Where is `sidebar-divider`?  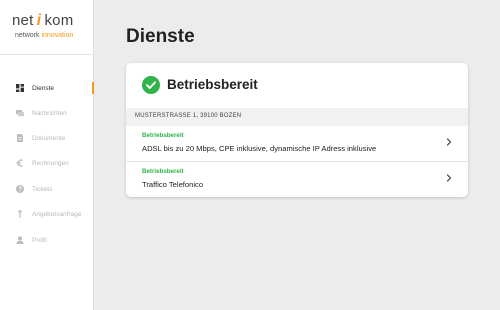 sidebar-divider is located at coordinates (47, 54).